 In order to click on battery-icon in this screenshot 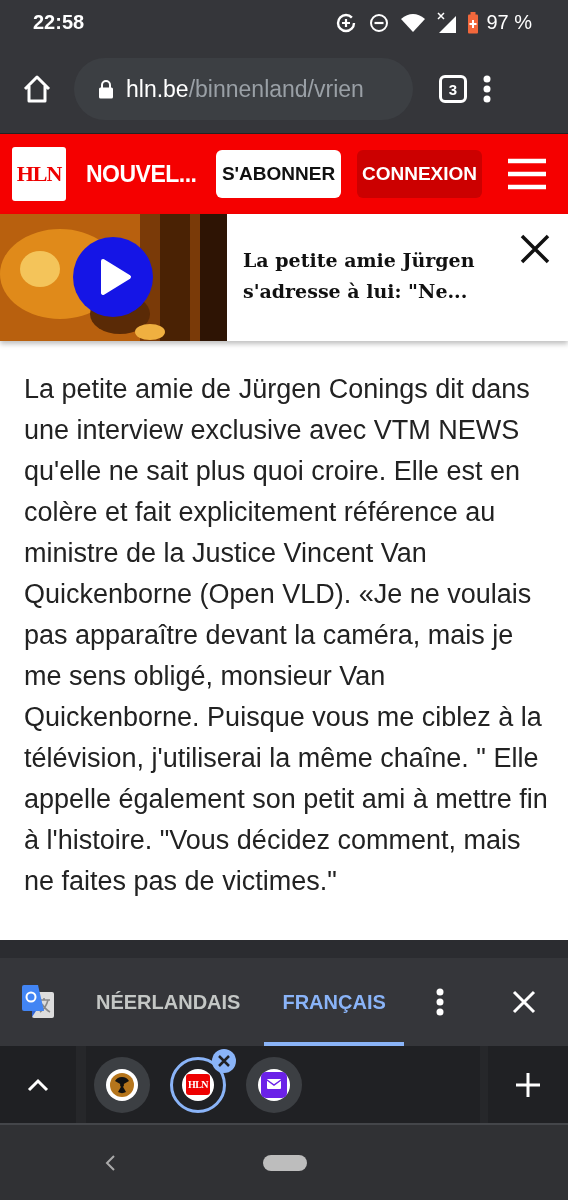, I will do `click(473, 22)`.